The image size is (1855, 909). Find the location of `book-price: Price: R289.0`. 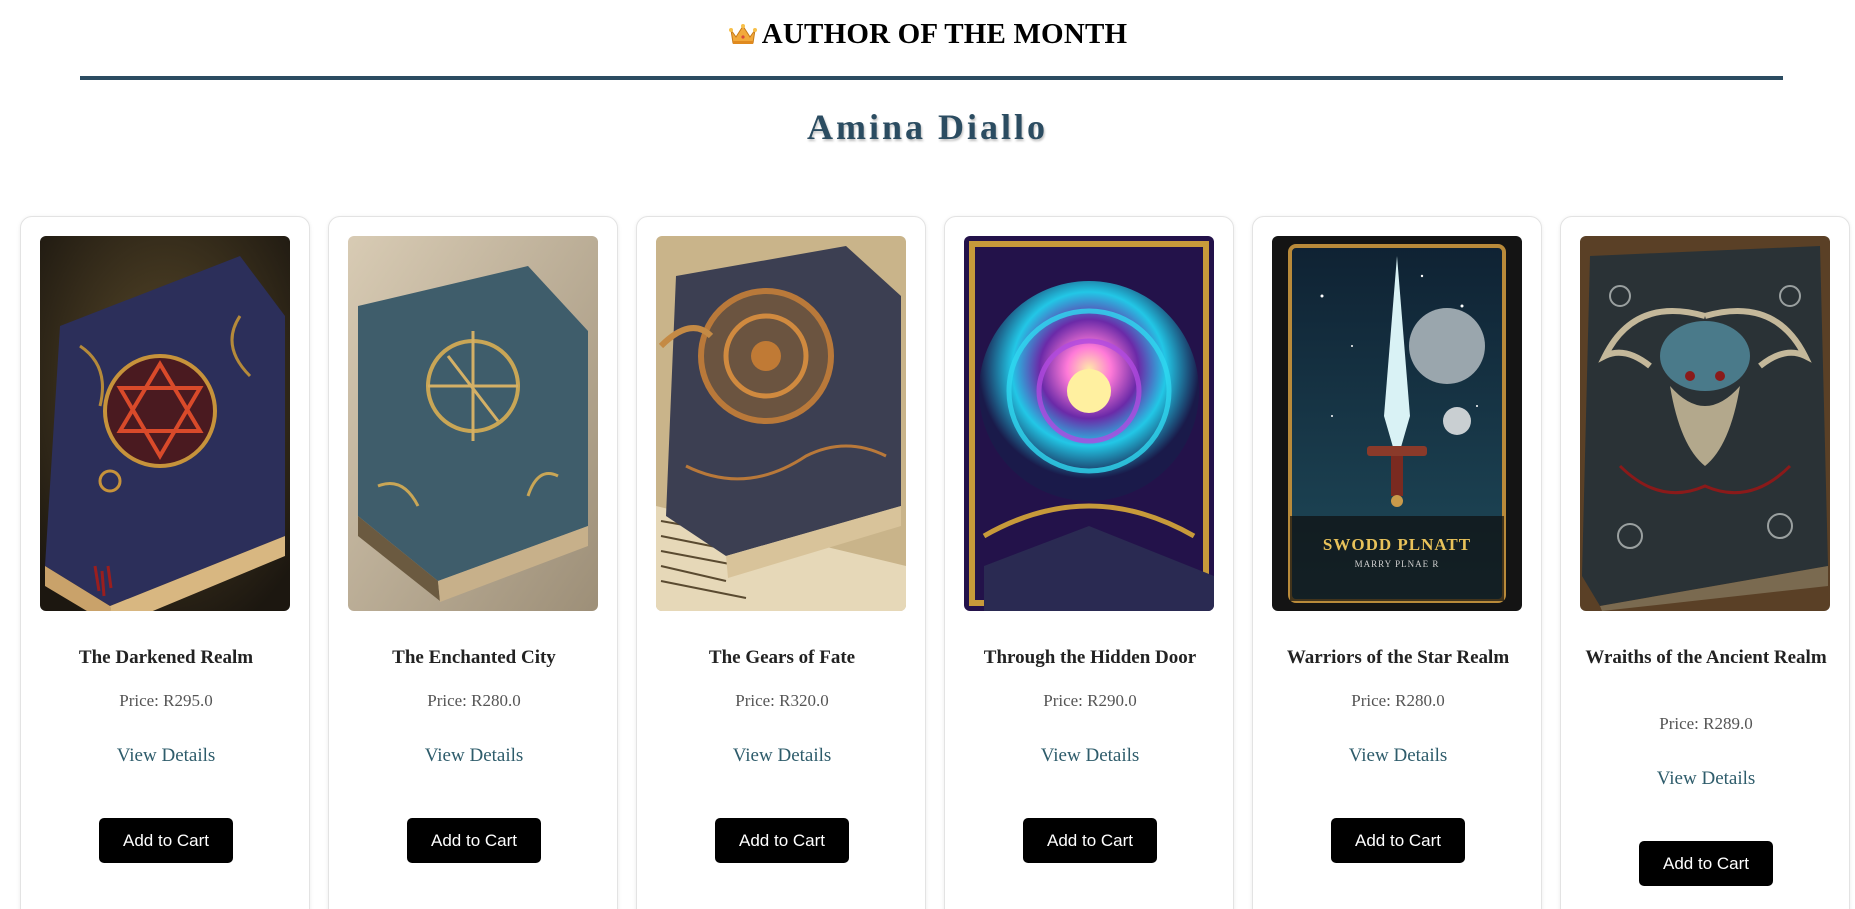

book-price: Price: R289.0 is located at coordinates (1706, 723).